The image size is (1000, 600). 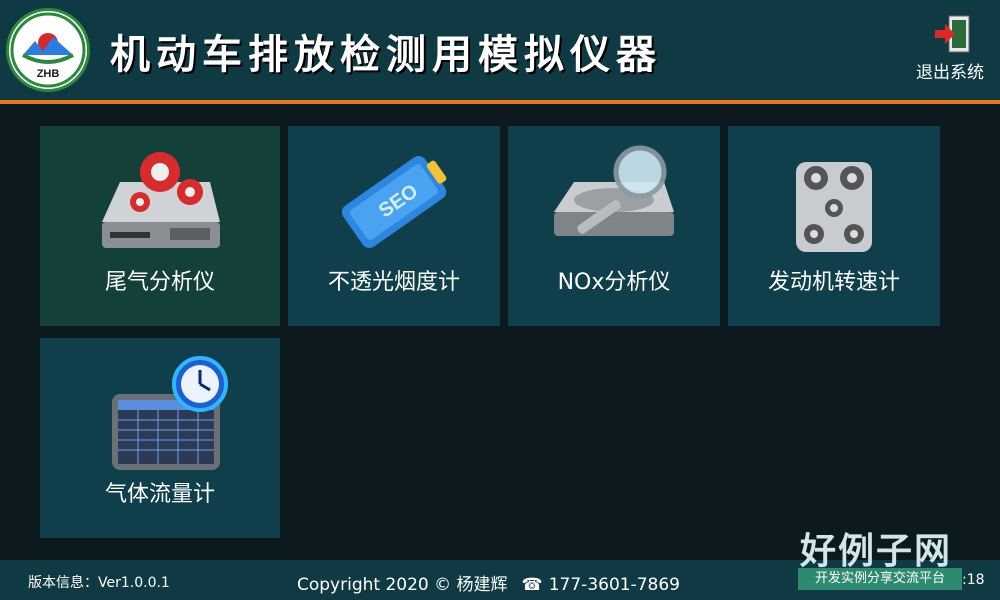 What do you see at coordinates (614, 282) in the screenshot?
I see `tile-label: NOx分析仪` at bounding box center [614, 282].